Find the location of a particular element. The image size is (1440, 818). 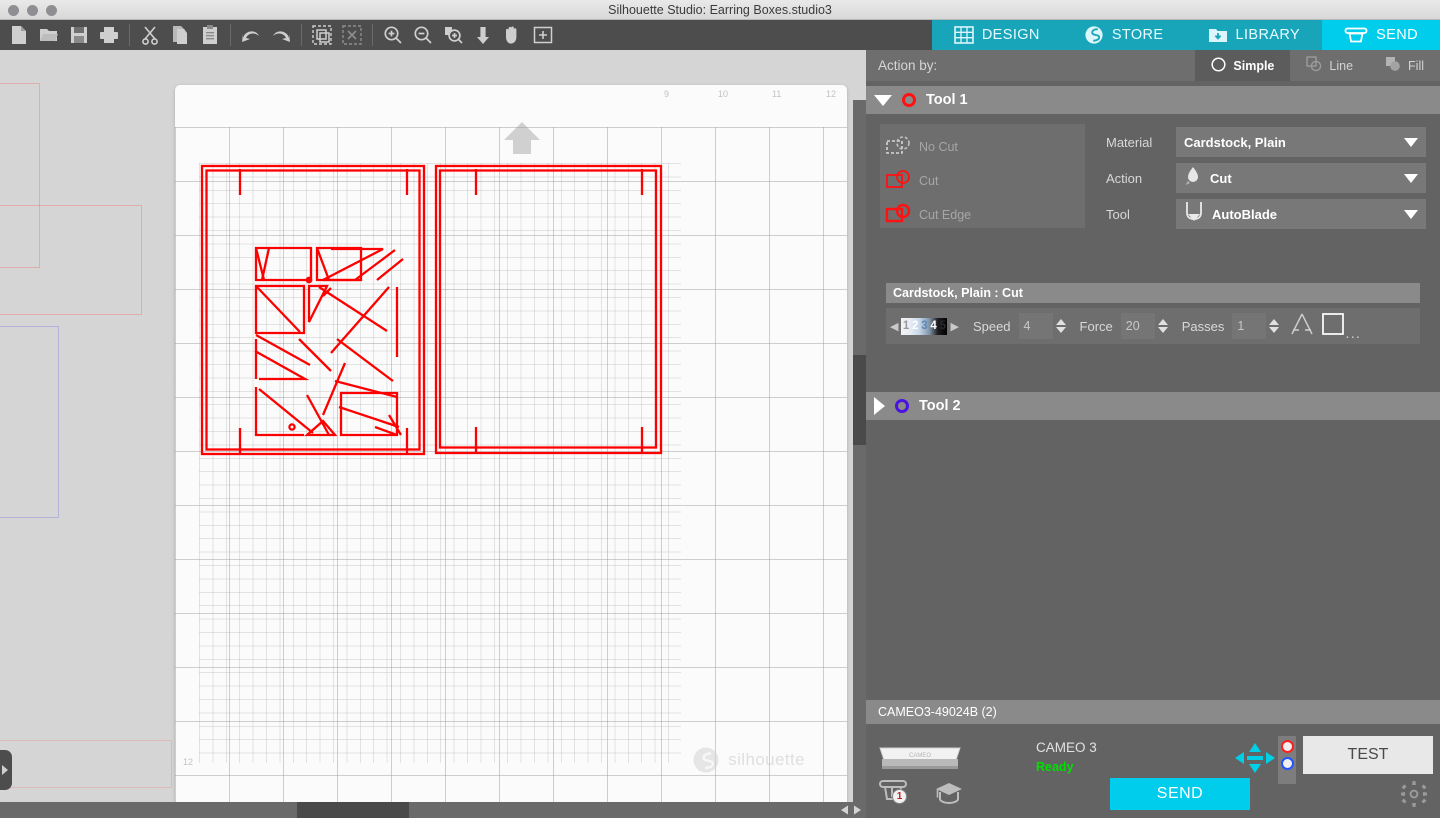

new-document-icon is located at coordinates (19, 35).